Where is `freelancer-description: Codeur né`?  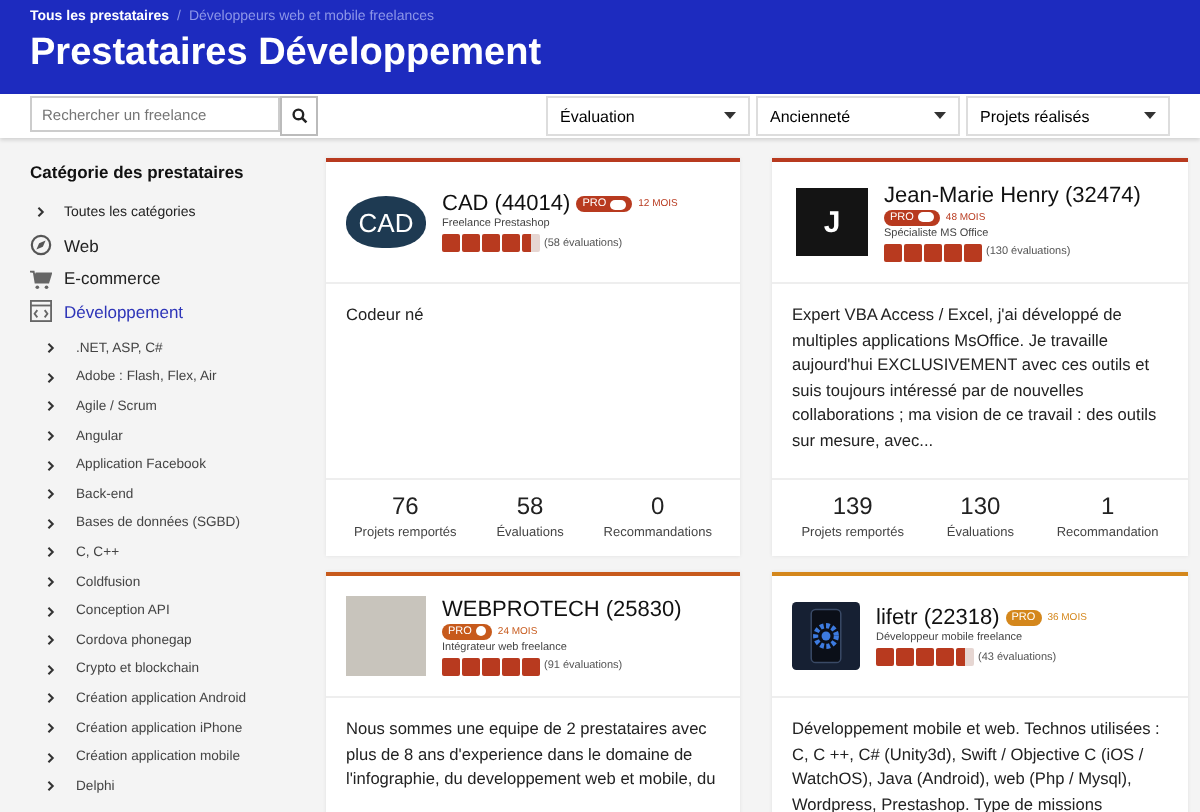
freelancer-description: Codeur né is located at coordinates (385, 315).